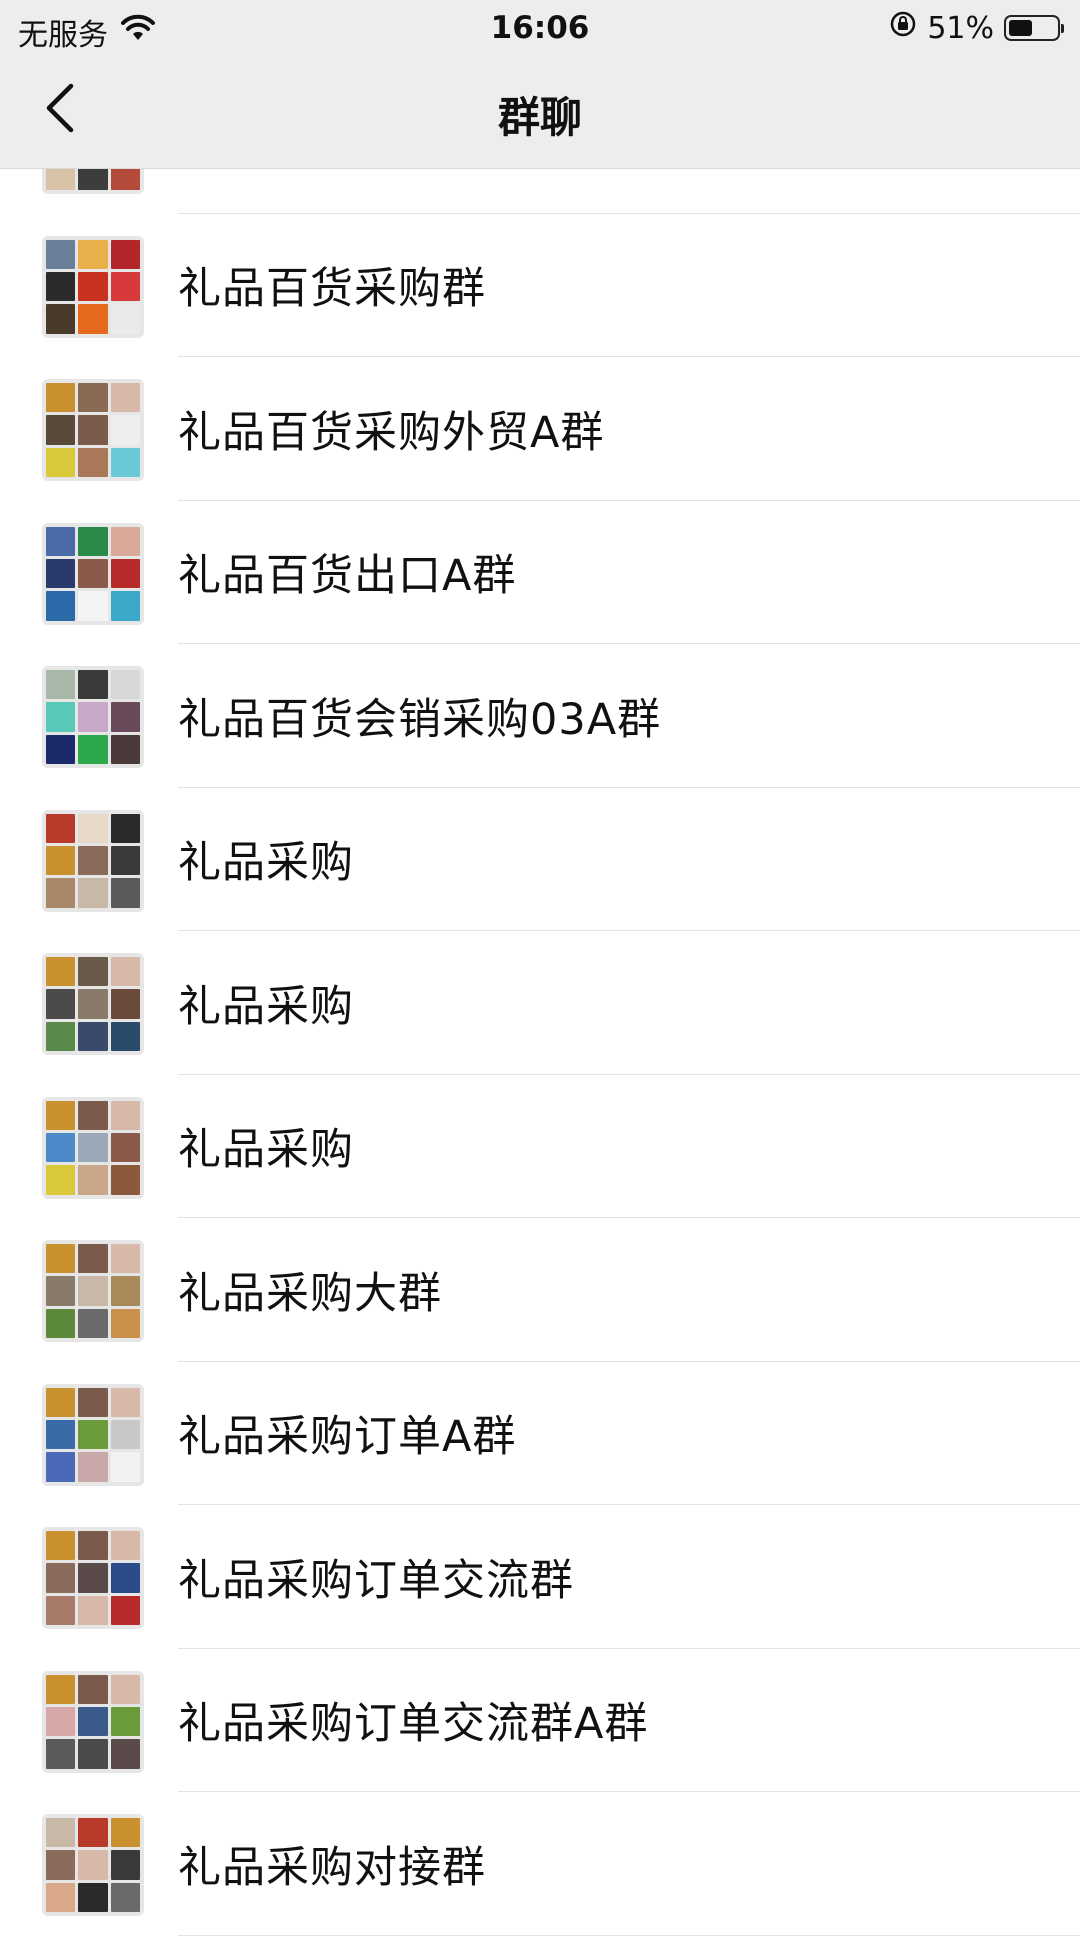  Describe the element at coordinates (540, 112) in the screenshot. I see `nav-bar: 群聊` at that location.